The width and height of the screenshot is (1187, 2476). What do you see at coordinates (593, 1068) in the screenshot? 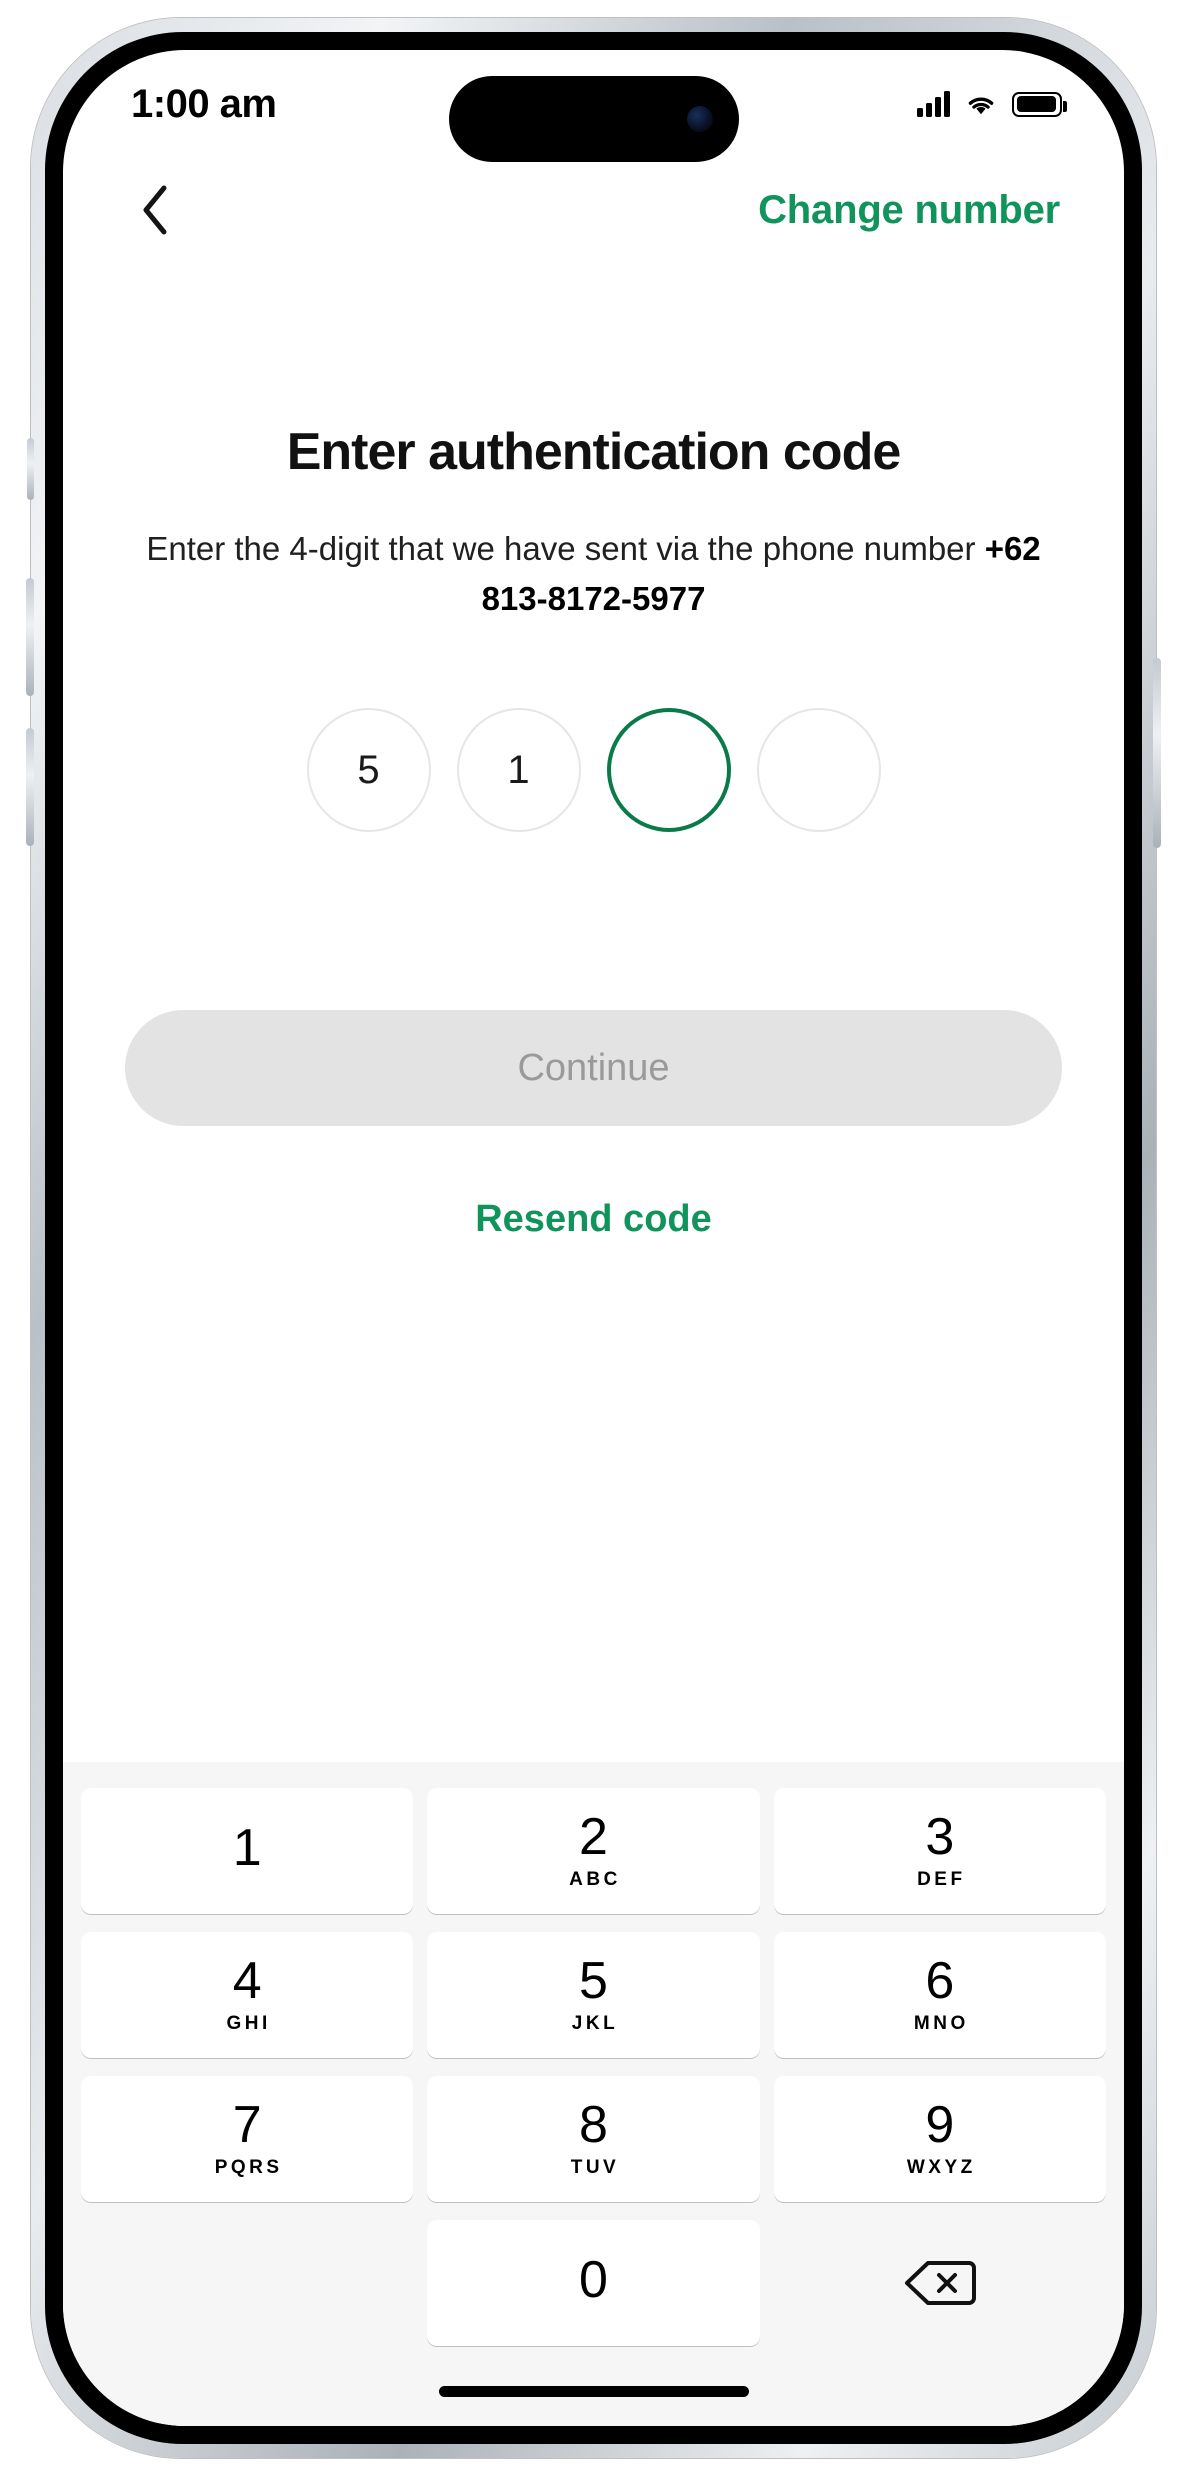
I see `continue-button: Continue` at bounding box center [593, 1068].